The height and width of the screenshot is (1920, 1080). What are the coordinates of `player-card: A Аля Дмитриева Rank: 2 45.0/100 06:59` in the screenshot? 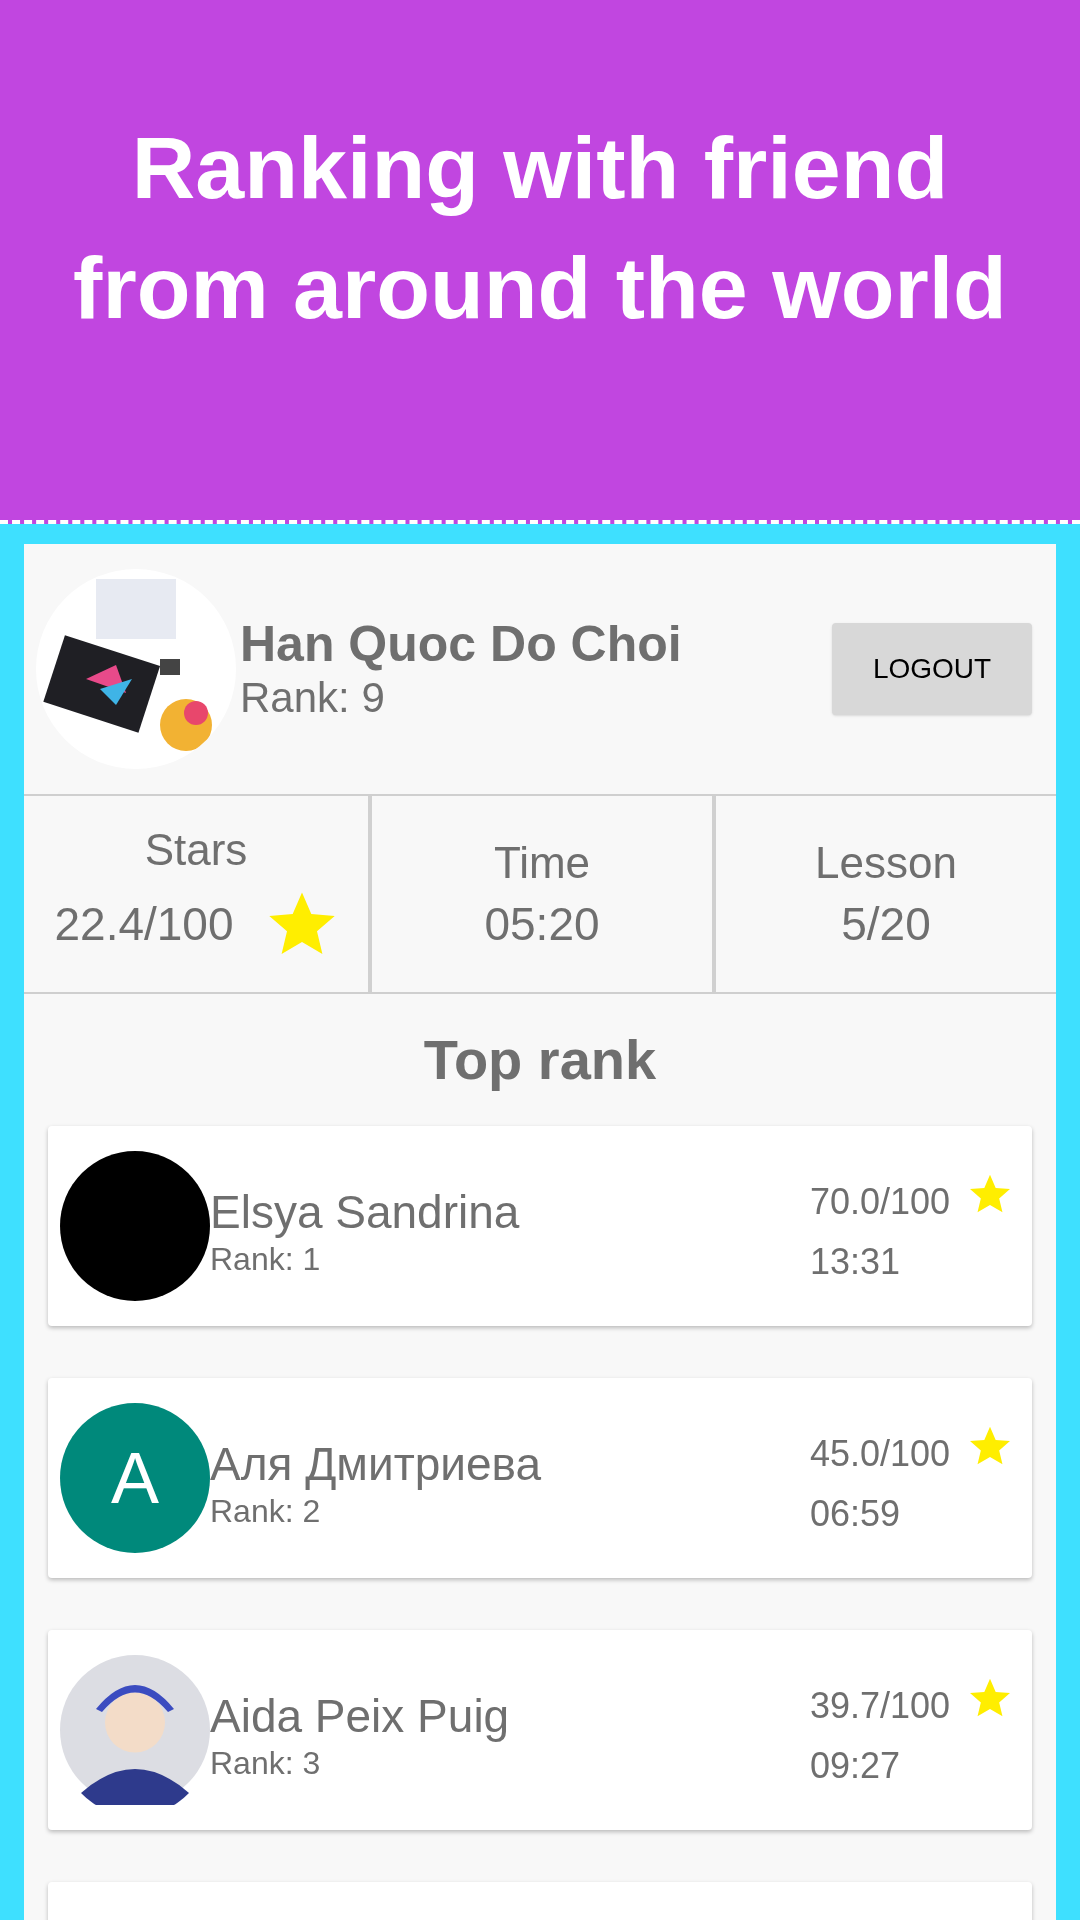 It's located at (540, 1478).